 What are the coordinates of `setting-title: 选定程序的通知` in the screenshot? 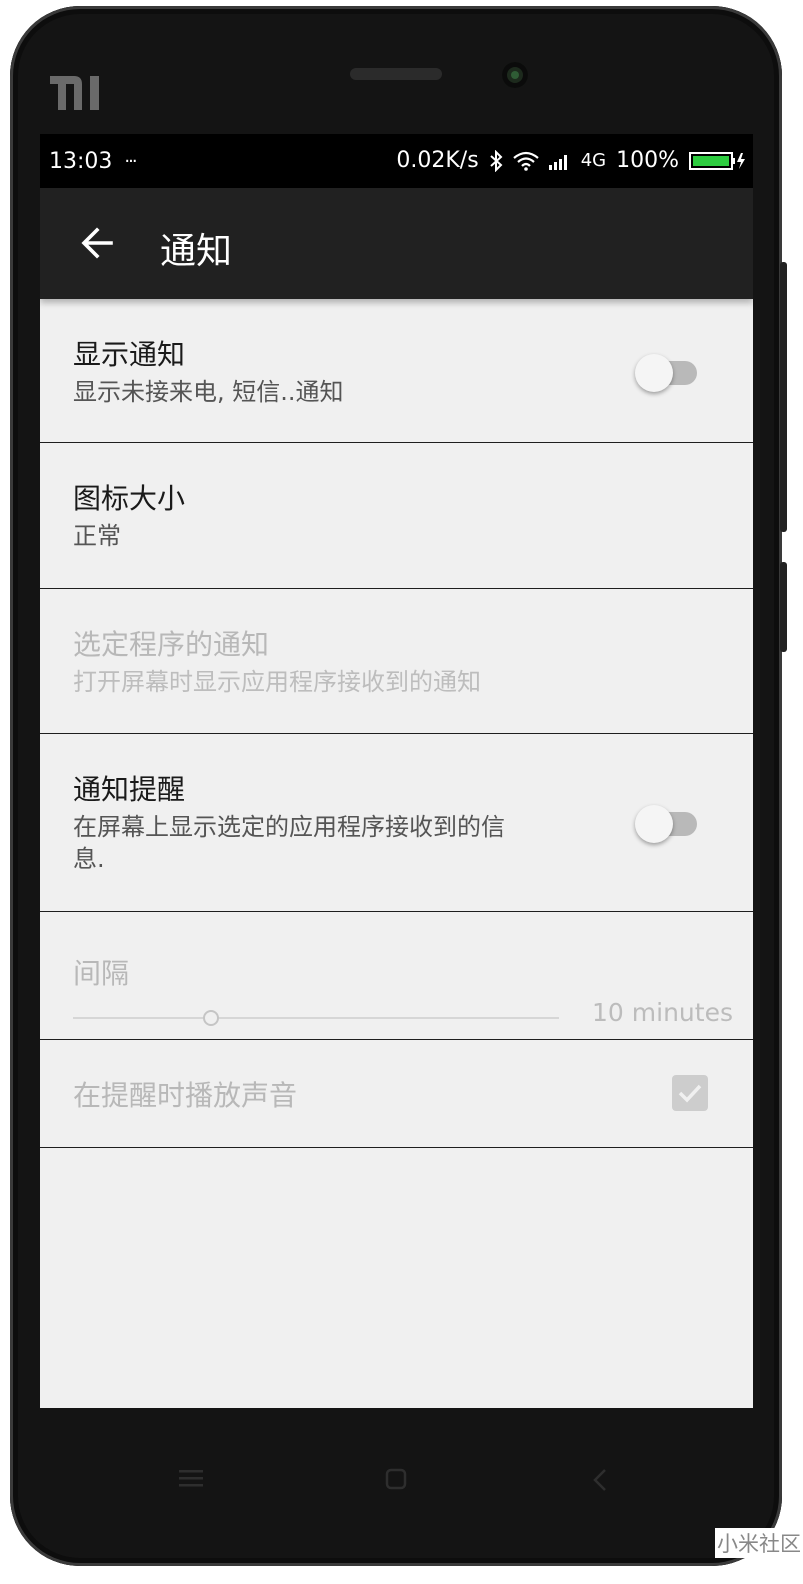 It's located at (171, 644).